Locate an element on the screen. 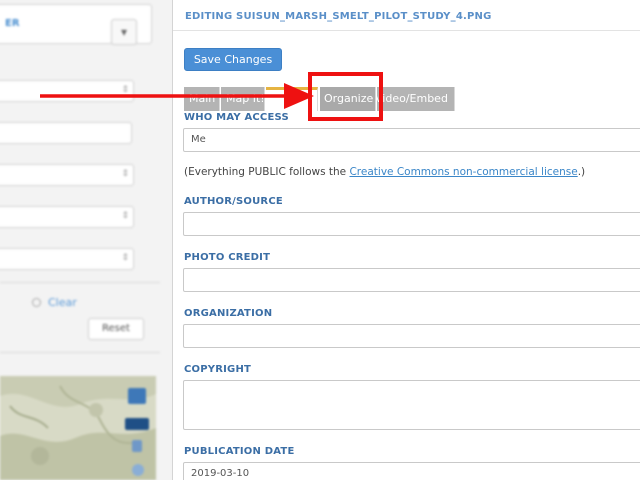  creative-commons-link: Creative Commons non-commercial license is located at coordinates (463, 172).